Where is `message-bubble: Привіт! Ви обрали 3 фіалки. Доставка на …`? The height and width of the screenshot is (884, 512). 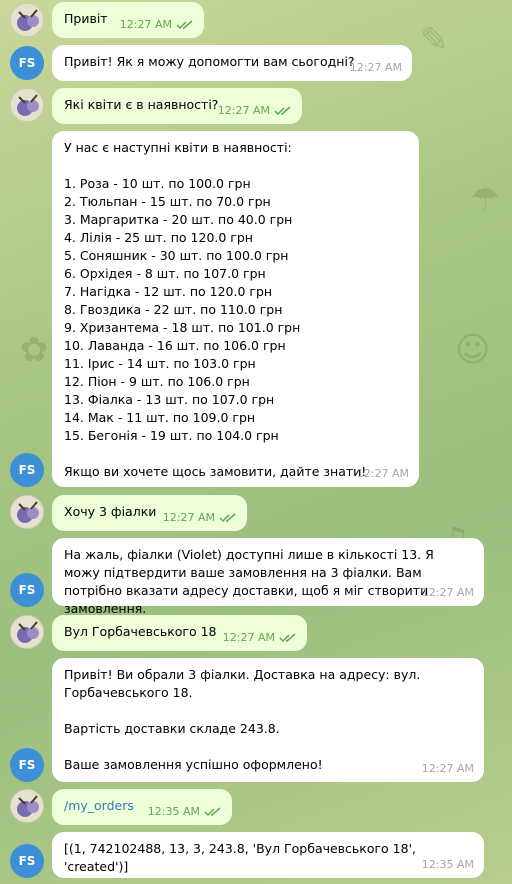 message-bubble: Привіт! Ви обрали 3 фіалки. Доставка на … is located at coordinates (268, 720).